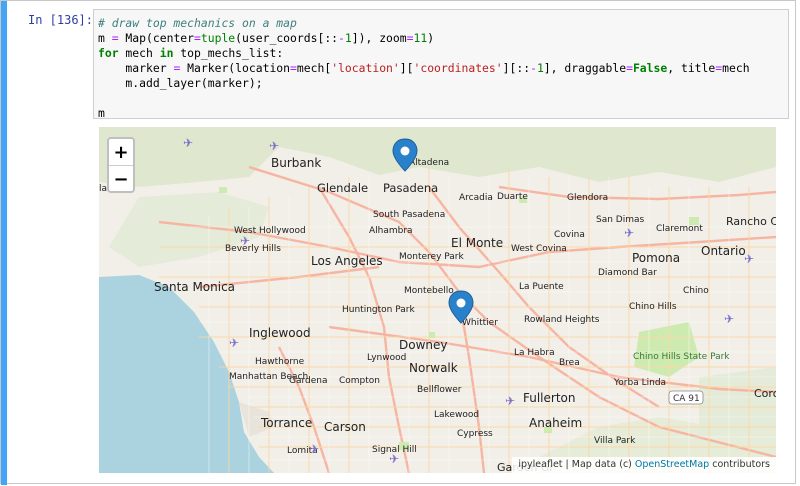 The height and width of the screenshot is (486, 800). Describe the element at coordinates (477, 243) in the screenshot. I see `place-el-monte: El Monte` at that location.